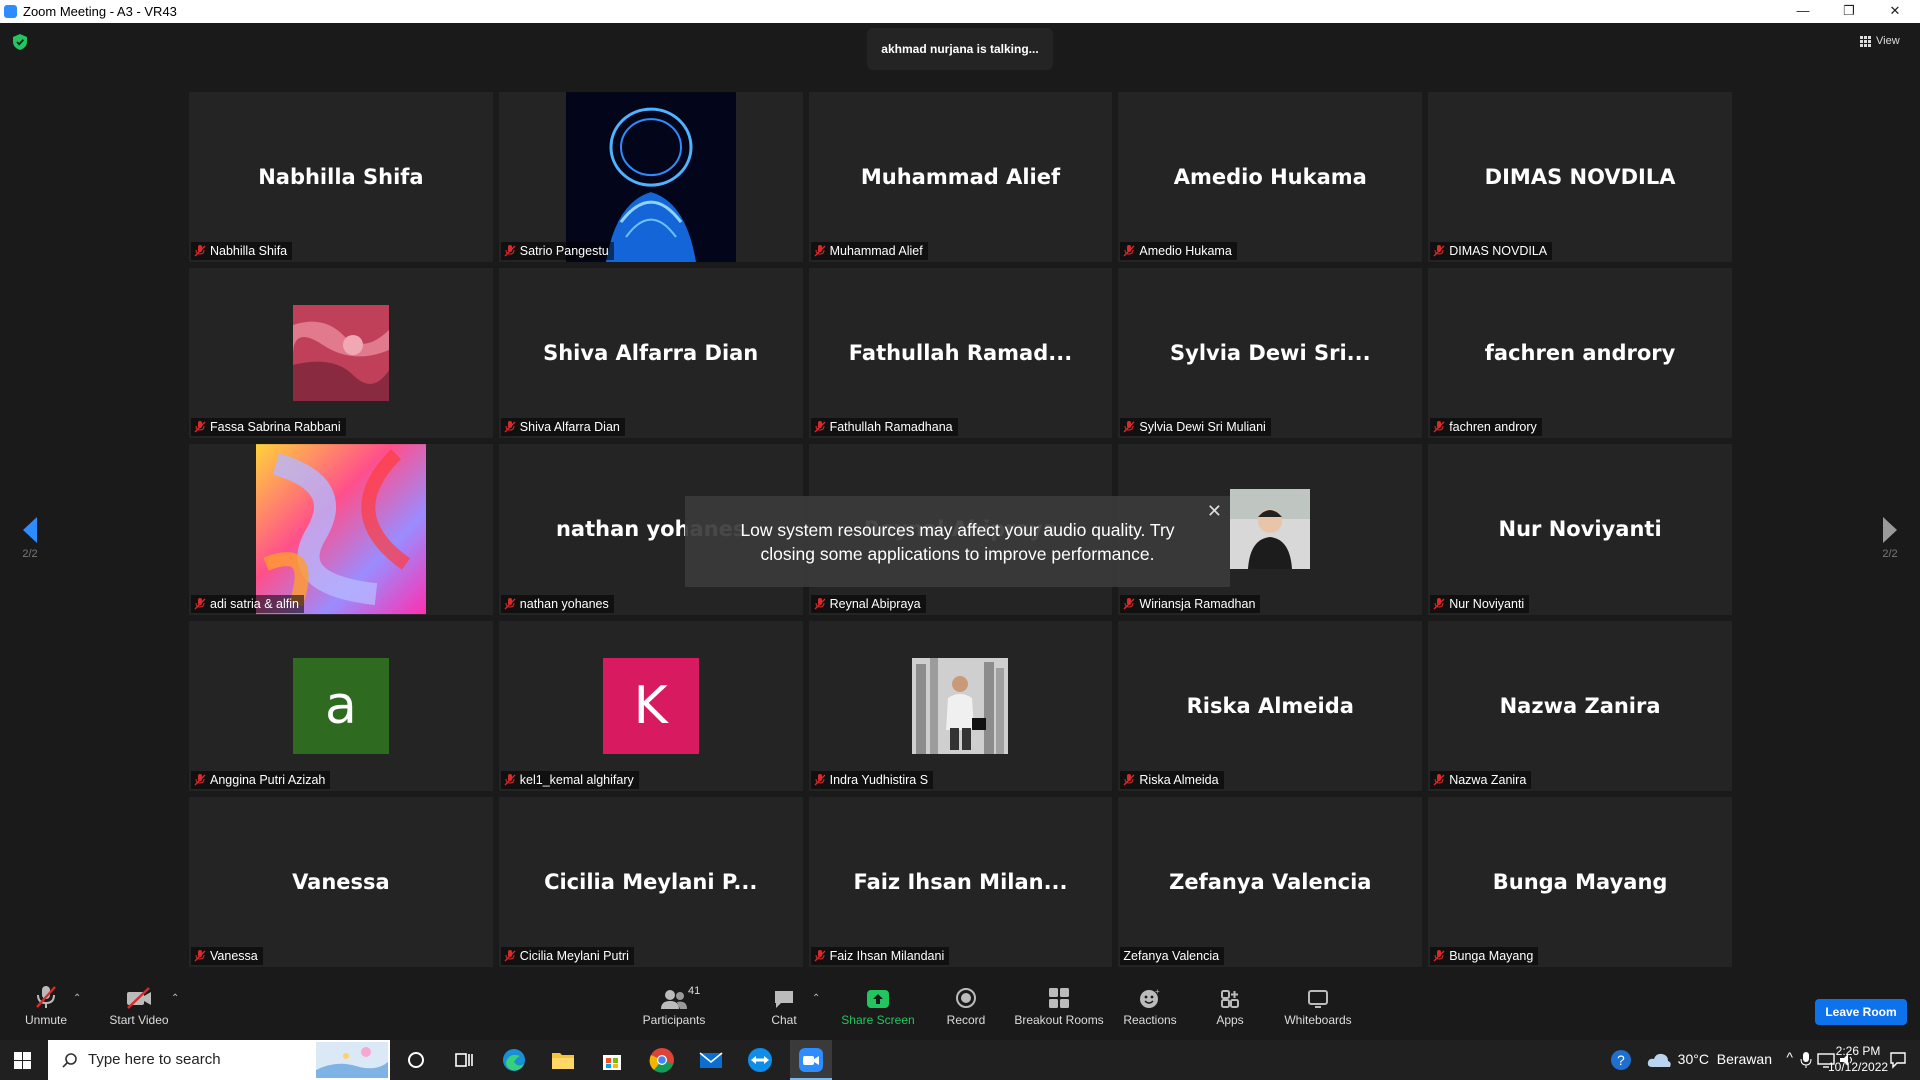 This screenshot has width=1920, height=1080. I want to click on leave-room-button: Leave Room, so click(1861, 1012).